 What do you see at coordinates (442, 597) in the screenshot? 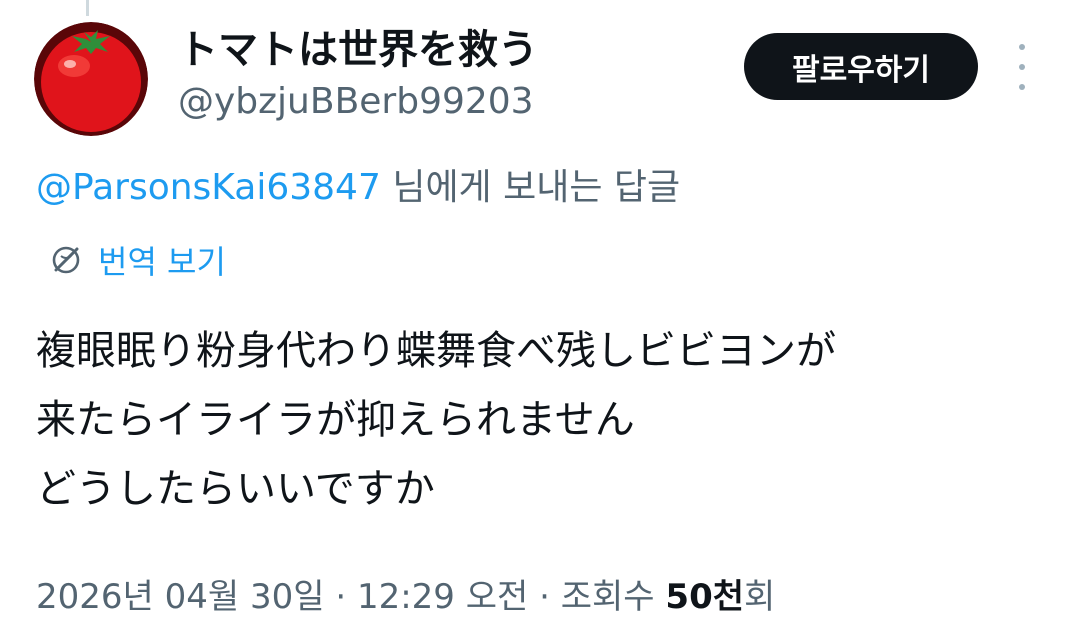
I see `tweet-time: 12:29 오전` at bounding box center [442, 597].